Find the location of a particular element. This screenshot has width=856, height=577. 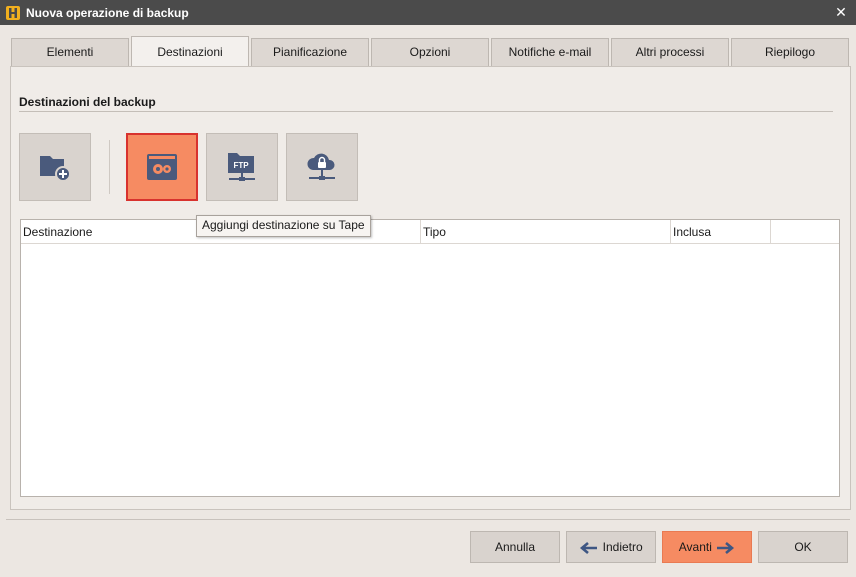

back-button: Indietro is located at coordinates (611, 547).